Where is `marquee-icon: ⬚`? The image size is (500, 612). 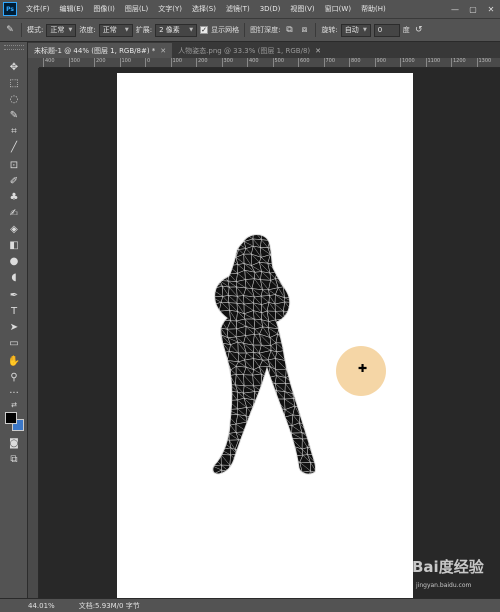
marquee-icon: ⬚ is located at coordinates (14, 83).